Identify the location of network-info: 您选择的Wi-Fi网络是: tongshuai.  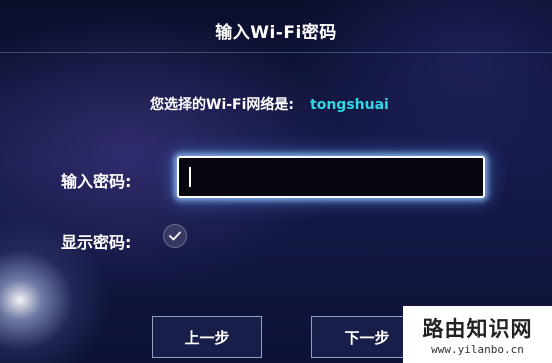
(269, 104).